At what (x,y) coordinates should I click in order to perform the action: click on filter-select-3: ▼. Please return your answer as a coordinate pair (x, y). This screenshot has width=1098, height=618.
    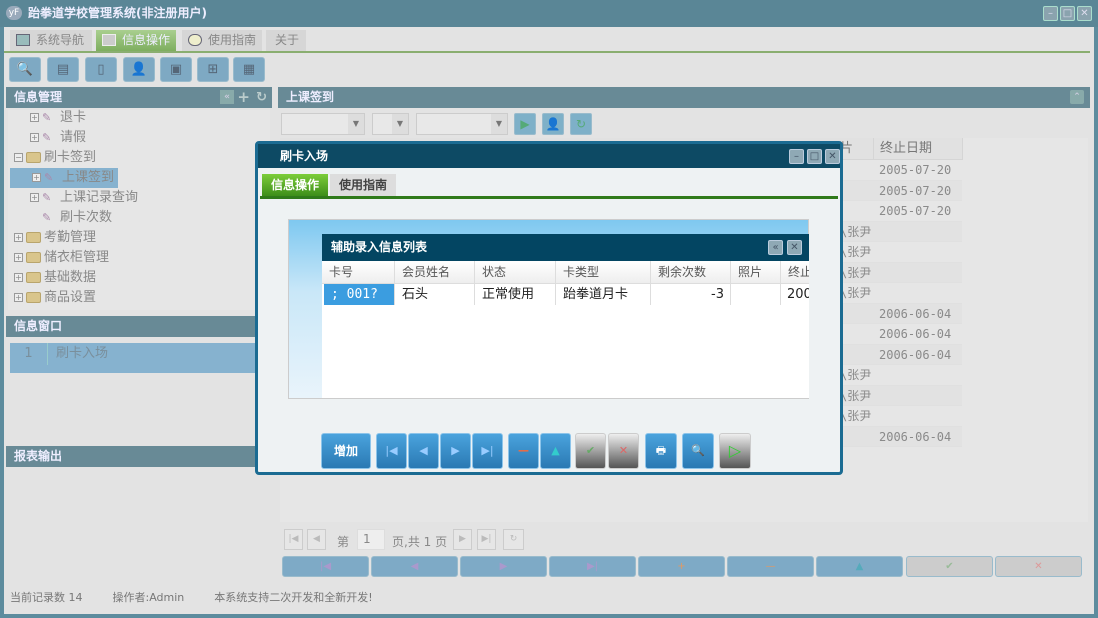
    Looking at the image, I should click on (462, 124).